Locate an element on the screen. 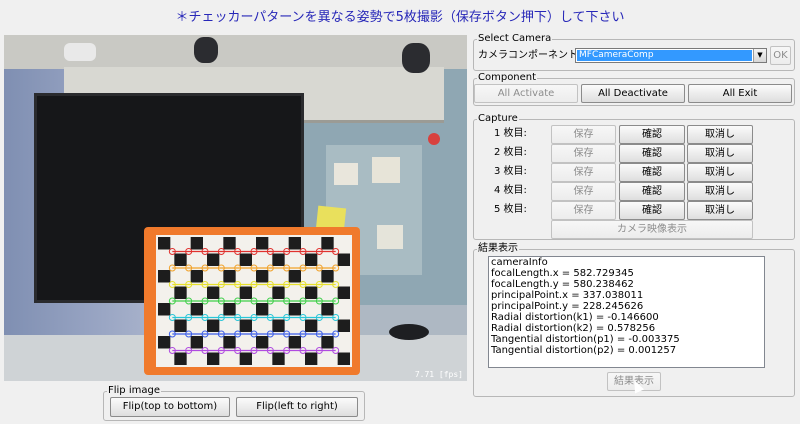  result-legend: 結果表示 is located at coordinates (498, 249).